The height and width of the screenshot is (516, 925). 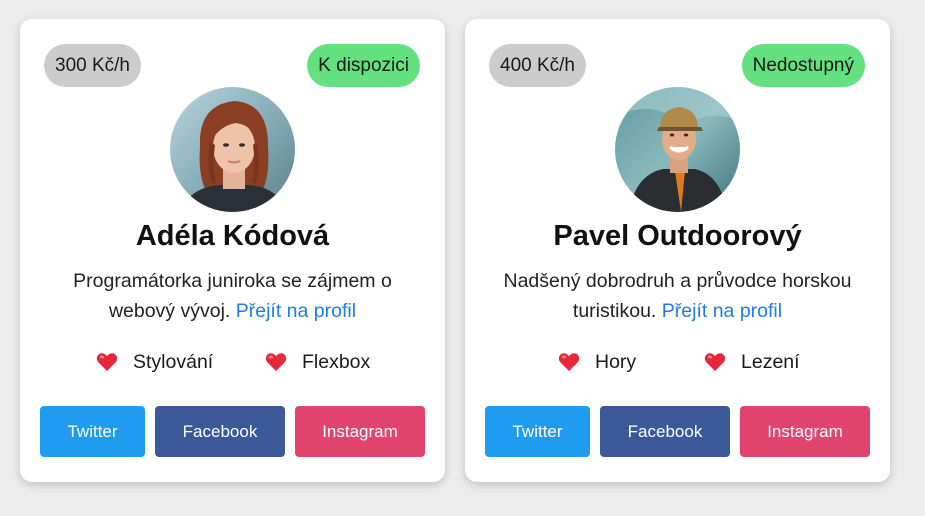 I want to click on interest-list: Stylování Flexbox, so click(x=232, y=362).